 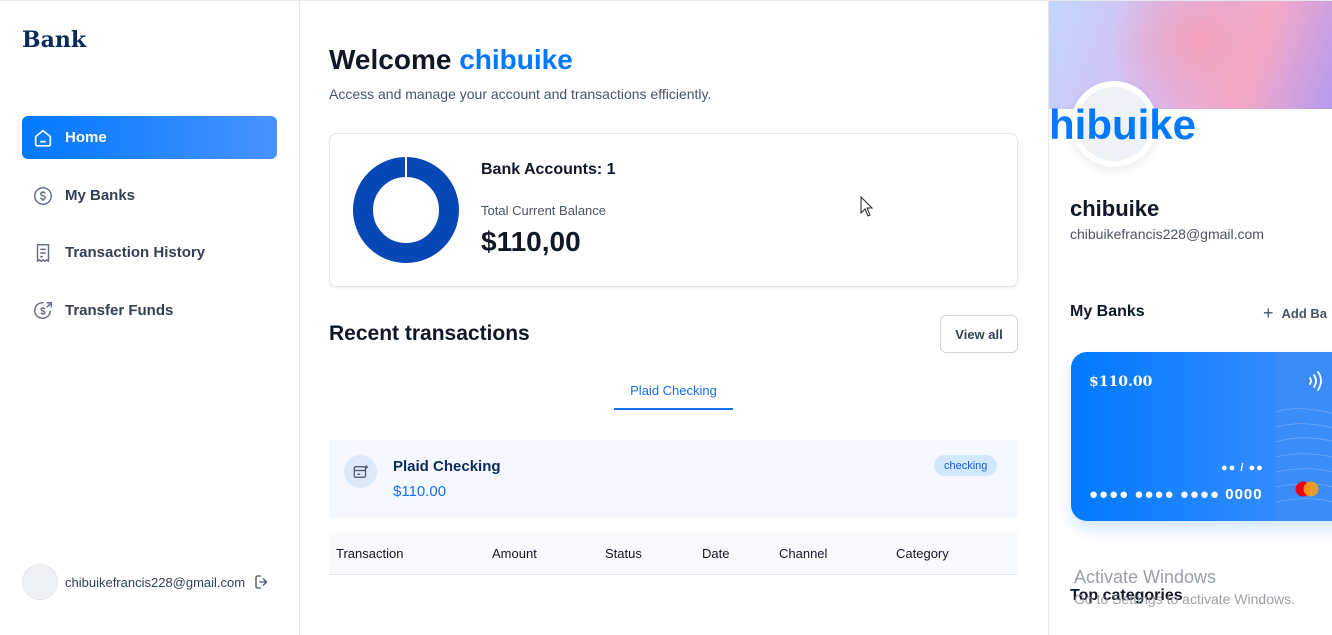 I want to click on dollar-circle-icon, so click(x=43, y=196).